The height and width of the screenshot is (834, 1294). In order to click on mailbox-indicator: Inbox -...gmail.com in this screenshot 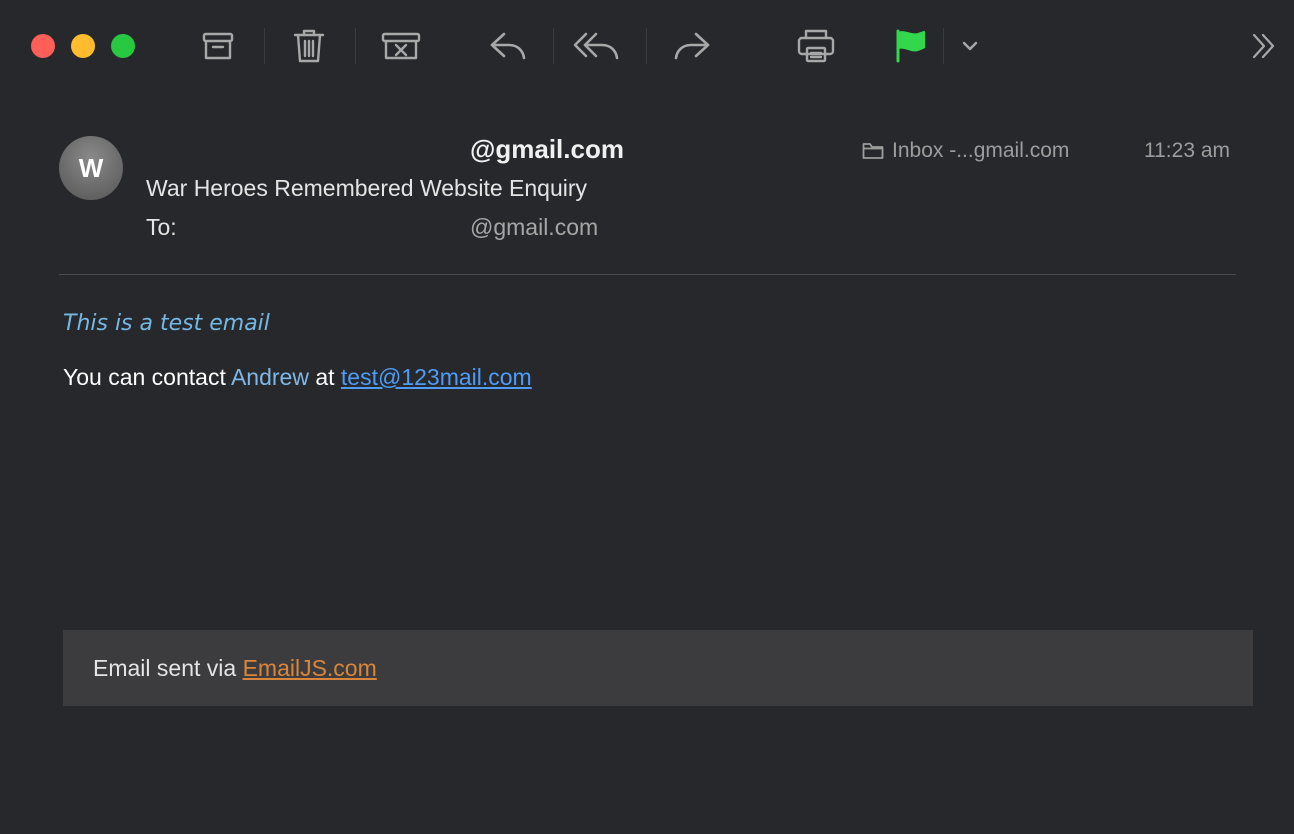, I will do `click(965, 151)`.